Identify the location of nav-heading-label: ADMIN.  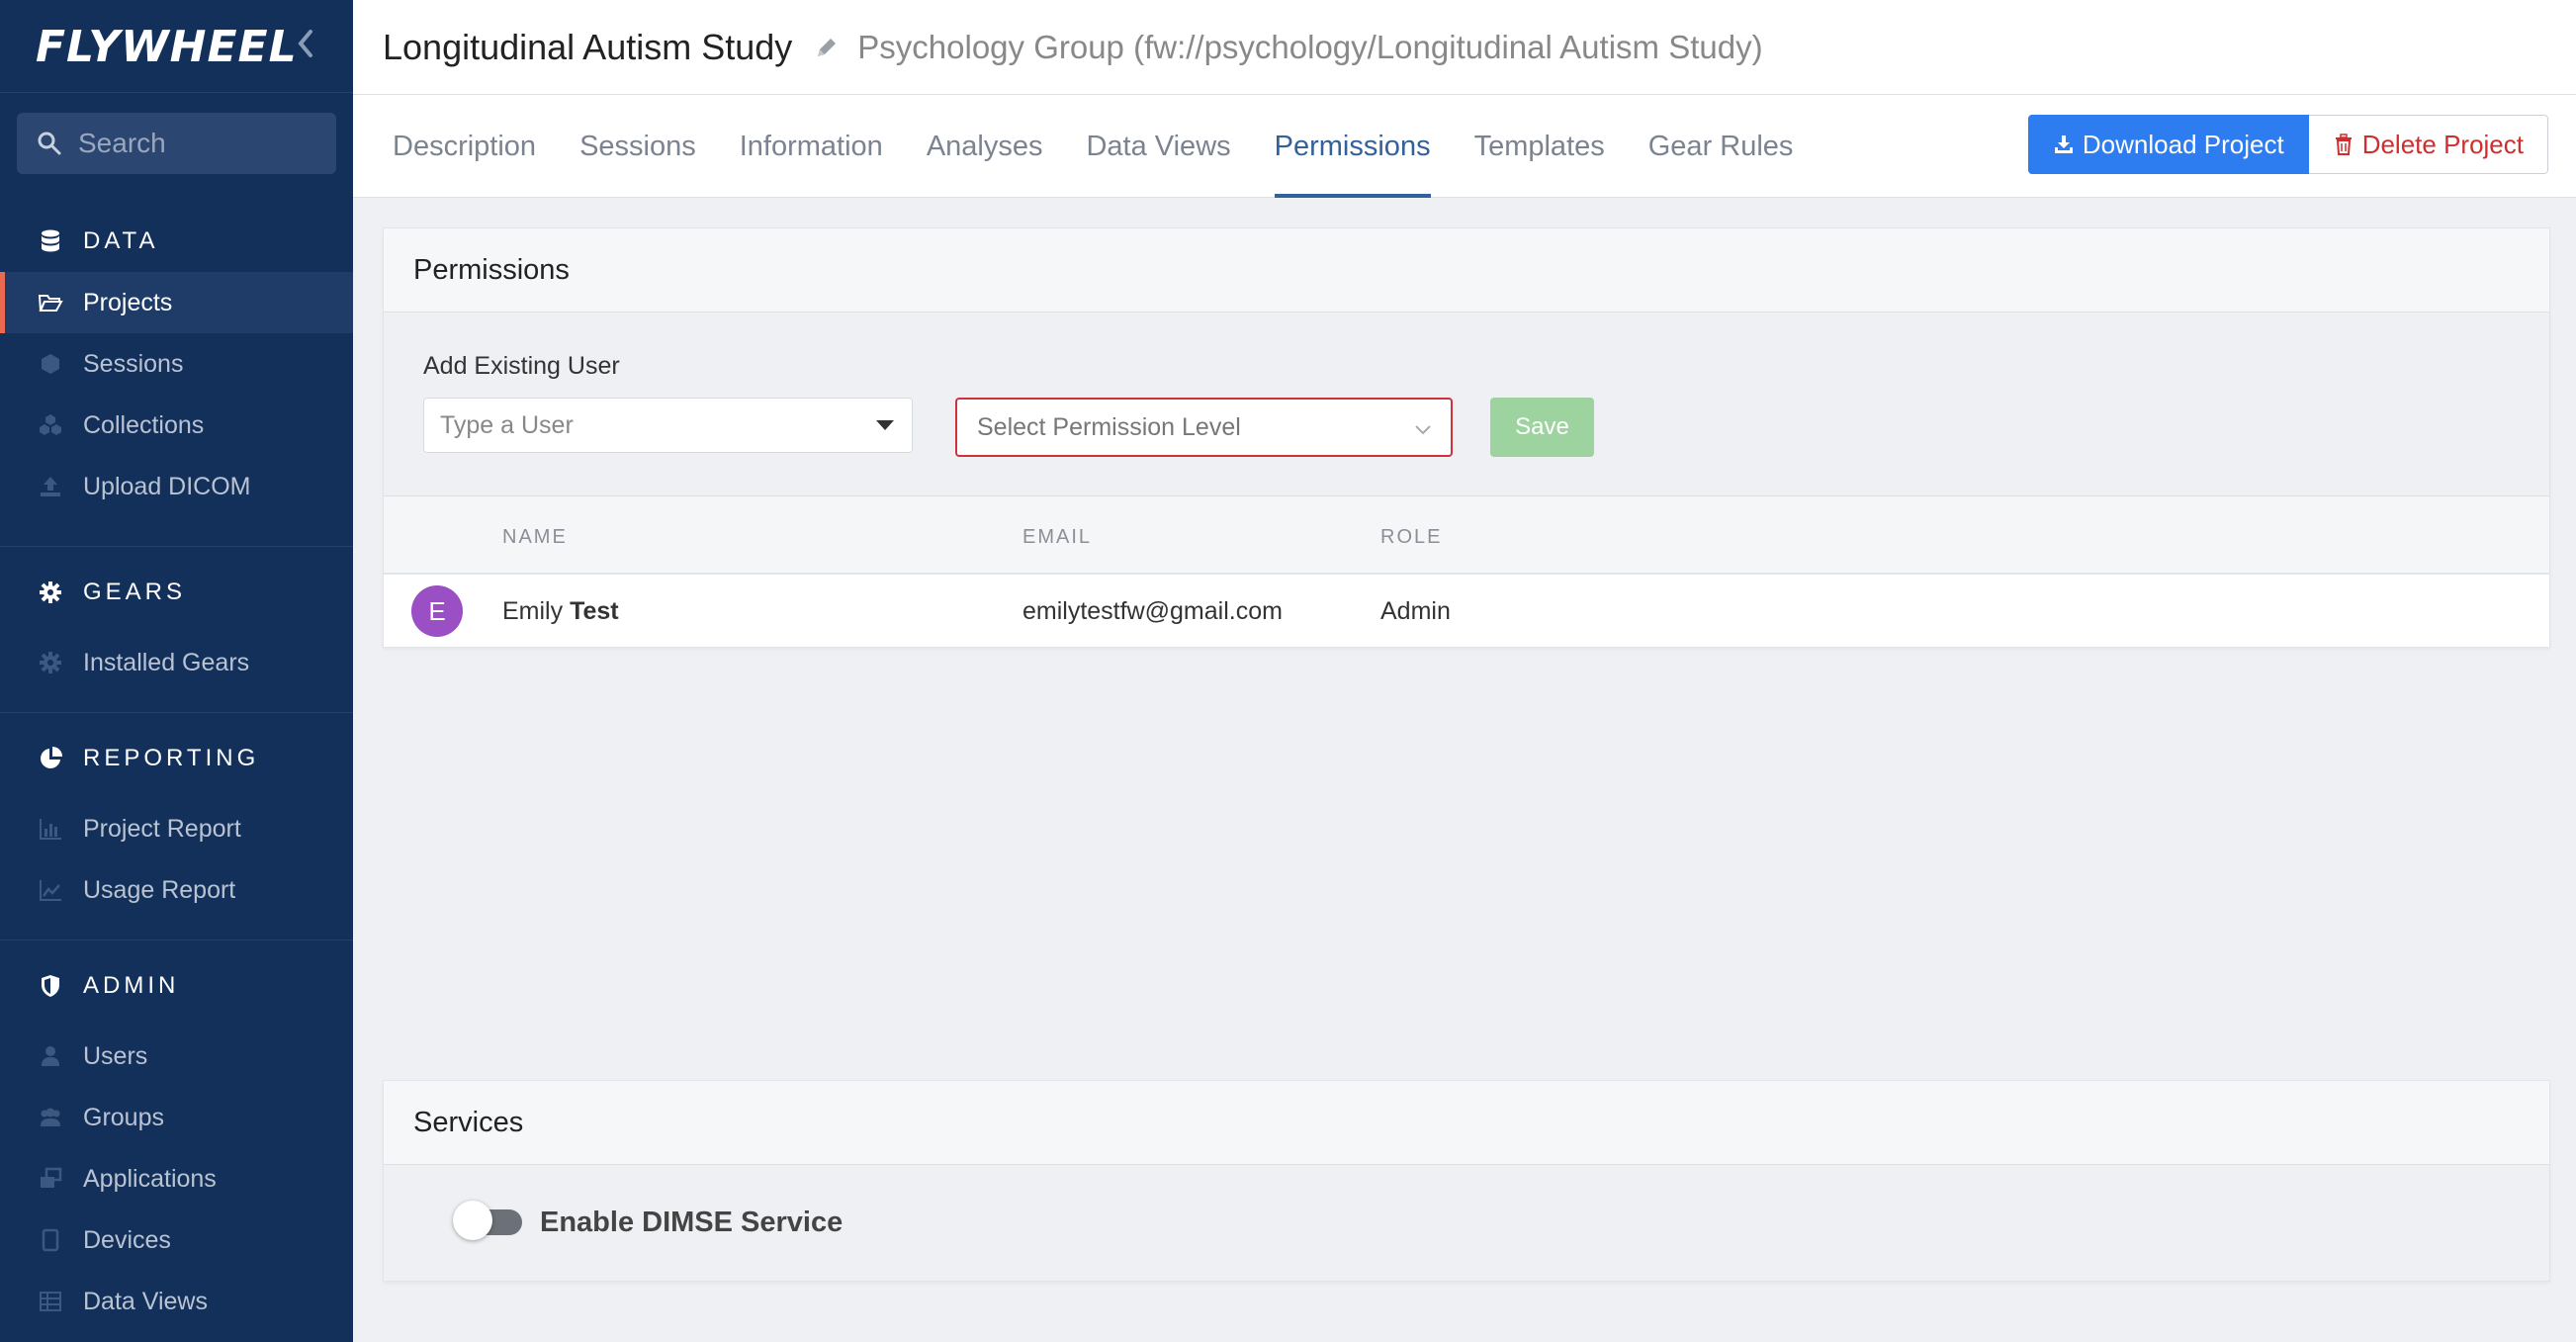
(131, 986).